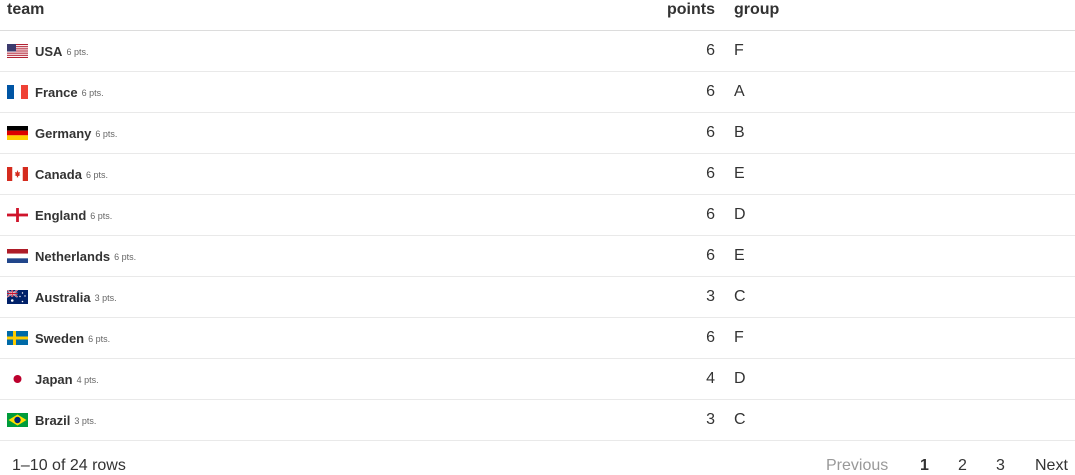  I want to click on table-row: France 6 pts. 6 A, so click(537, 92).